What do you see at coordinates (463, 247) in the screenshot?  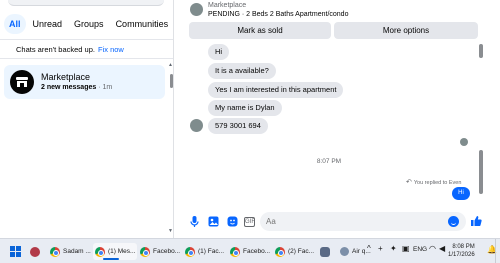 I see `clock-time: 8:08 PM` at bounding box center [463, 247].